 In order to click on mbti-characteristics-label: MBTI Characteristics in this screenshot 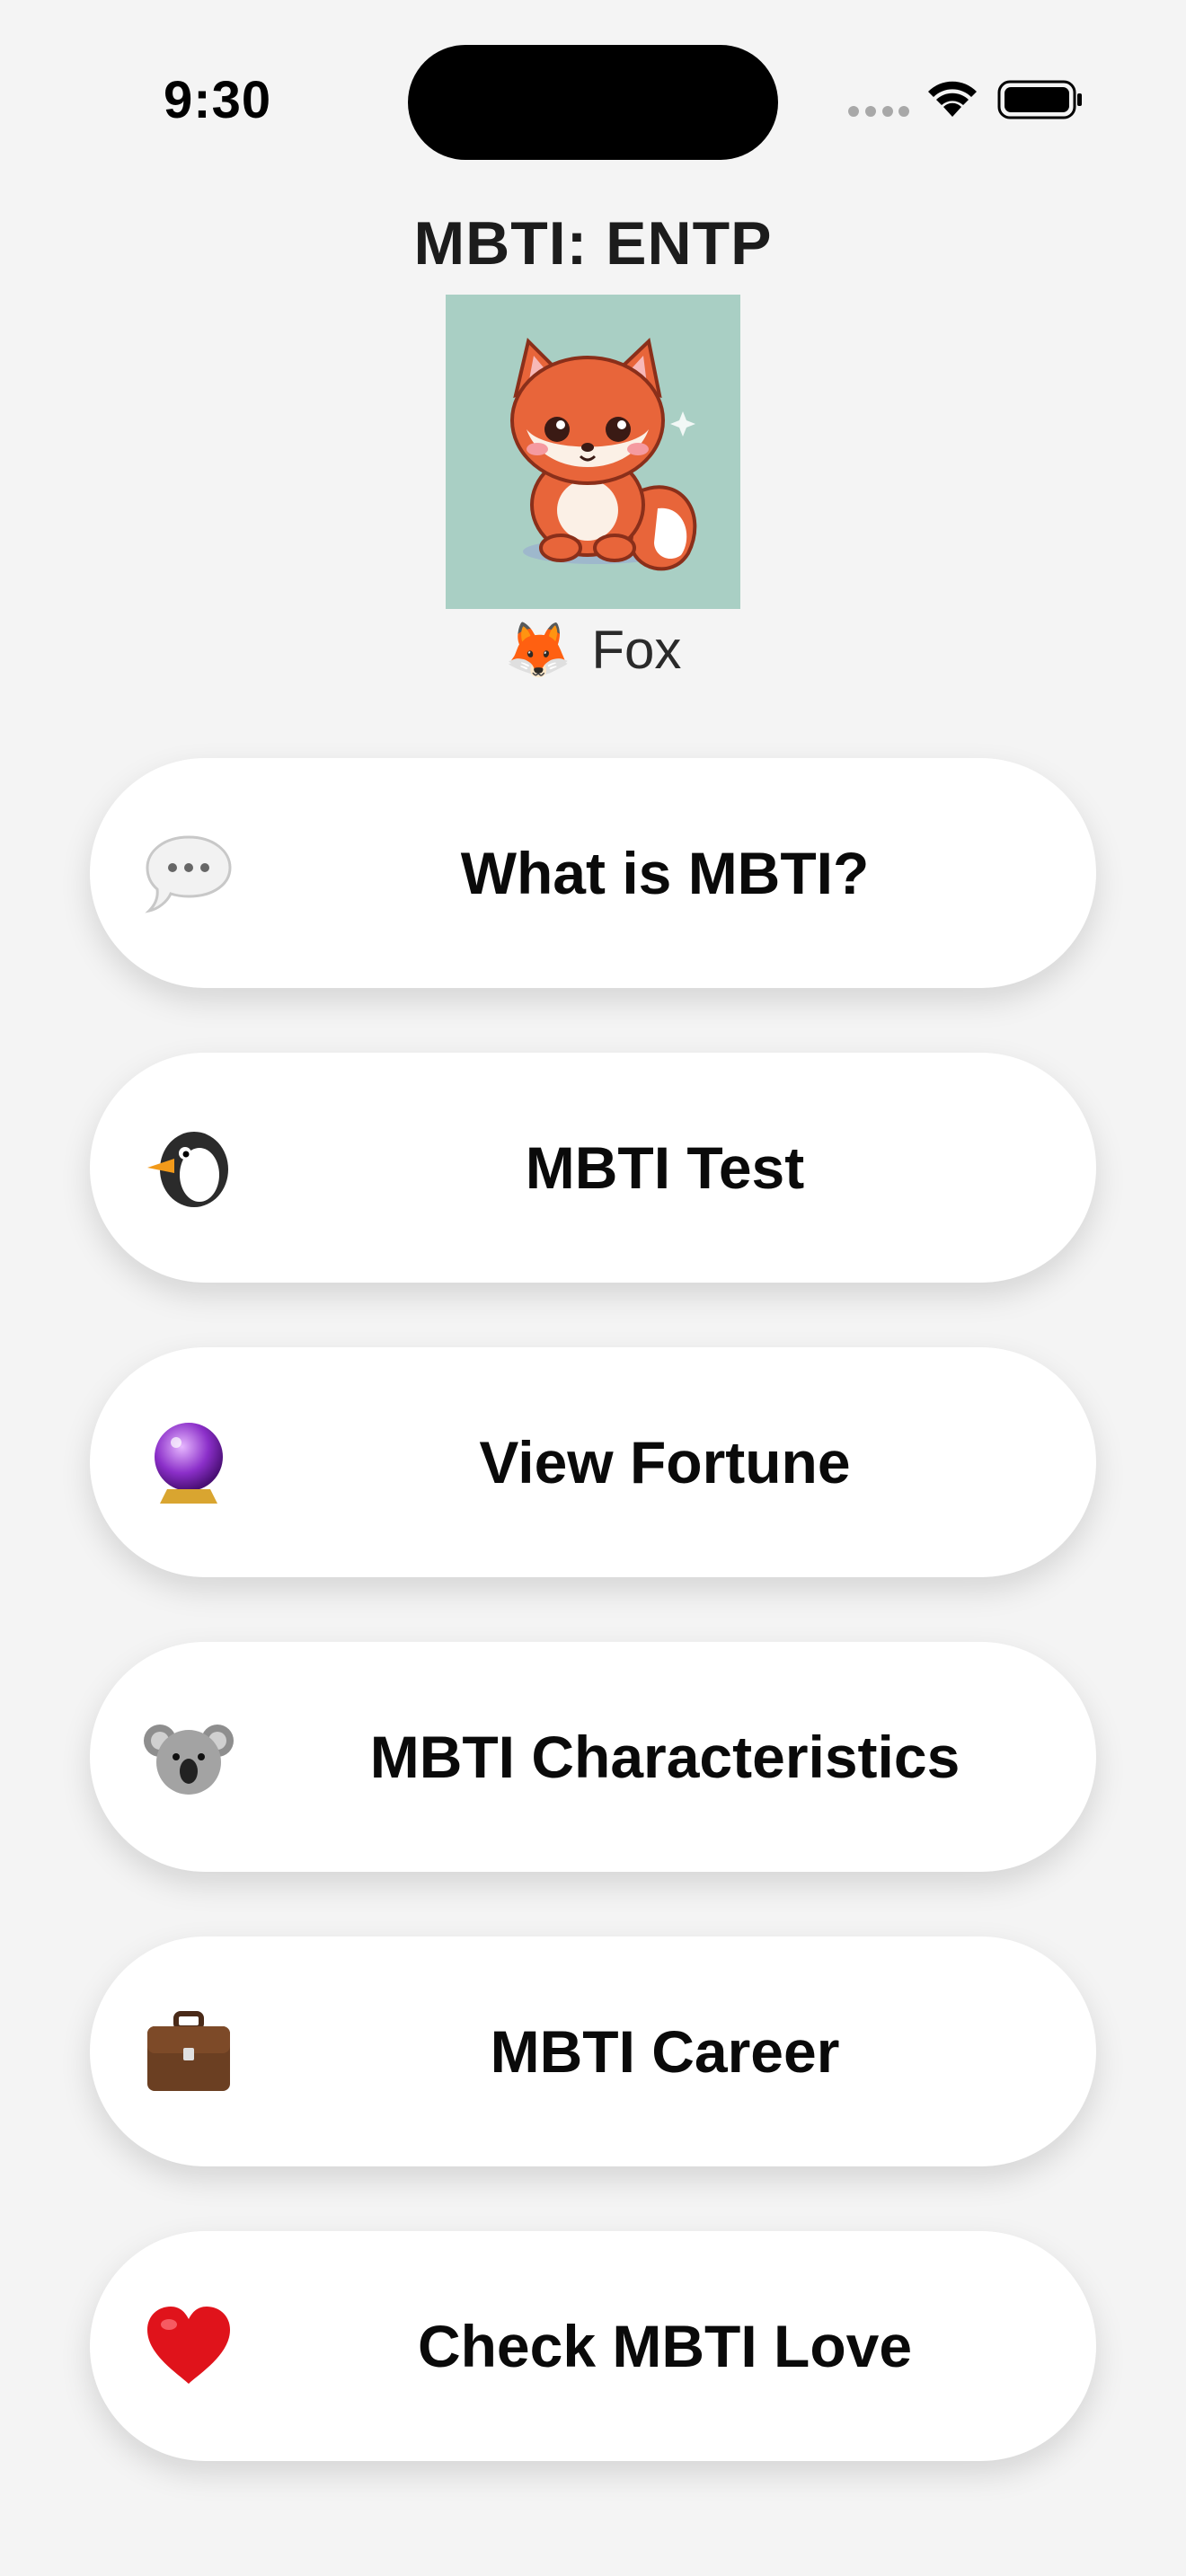, I will do `click(664, 1757)`.